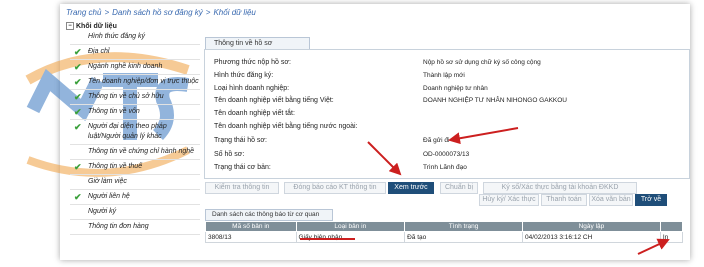 Image resolution: width=704 pixels, height=267 pixels. Describe the element at coordinates (653, 246) in the screenshot. I see `arrow-print` at that location.